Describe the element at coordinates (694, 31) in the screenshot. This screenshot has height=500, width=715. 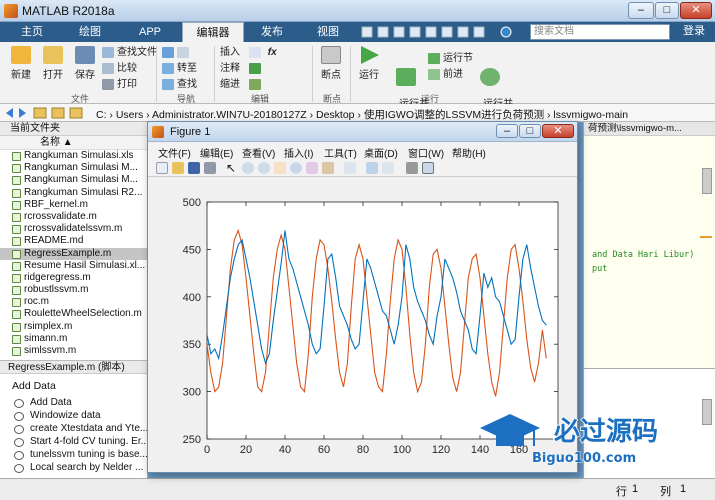
I see `login-button: 登录` at that location.